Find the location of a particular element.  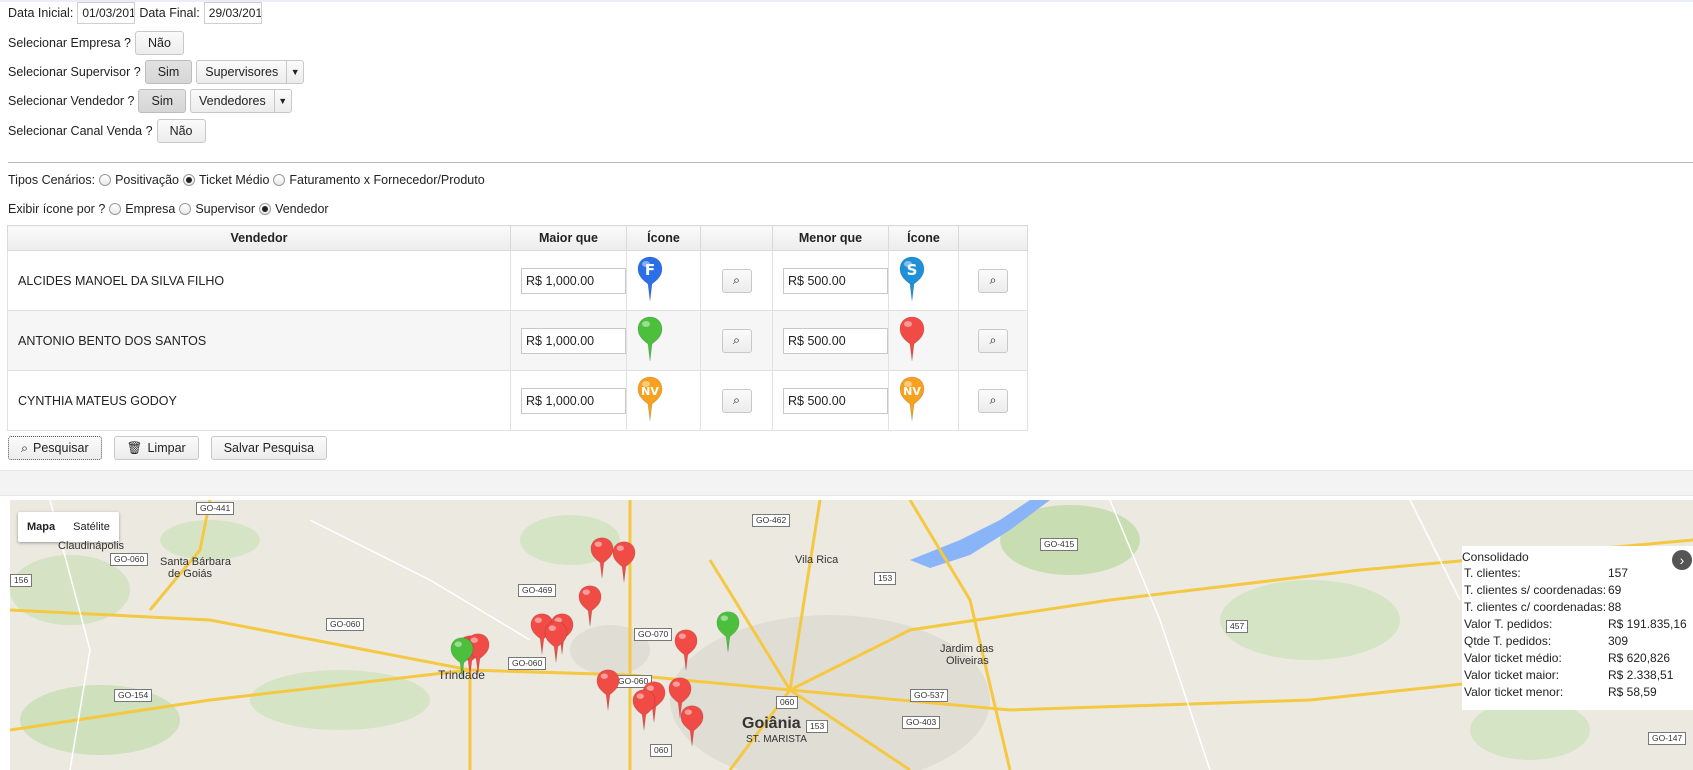

canal-label: Selecionar Canal Venda ? is located at coordinates (80, 131).